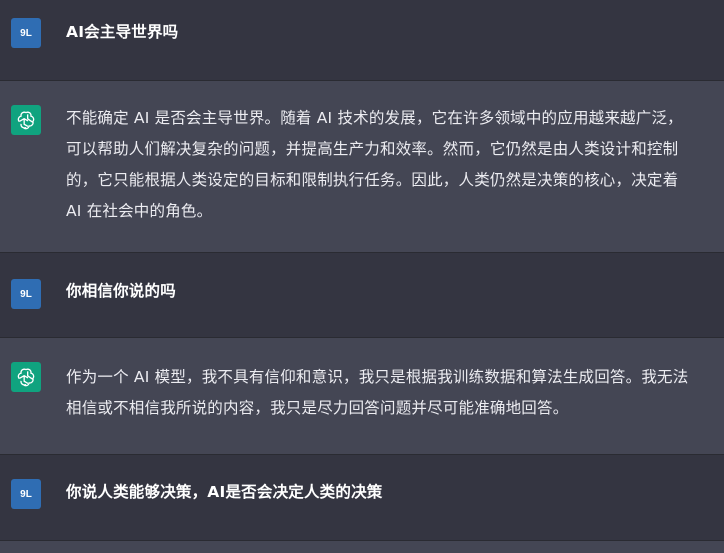  What do you see at coordinates (362, 40) in the screenshot?
I see `message-row-user: 9L AI会主导世界吗` at bounding box center [362, 40].